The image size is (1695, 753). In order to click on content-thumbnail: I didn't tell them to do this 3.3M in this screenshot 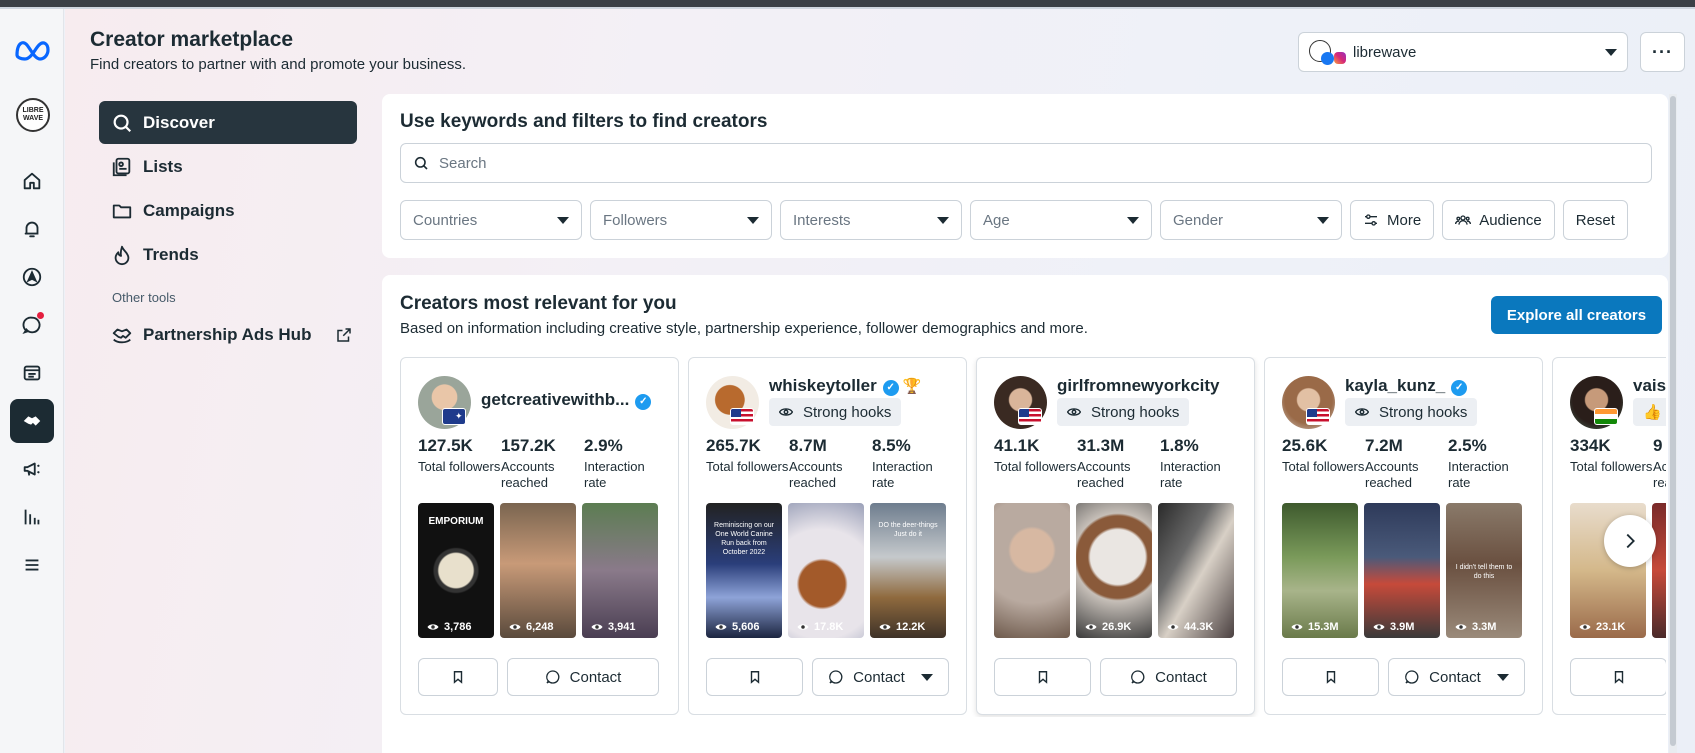, I will do `click(1484, 570)`.